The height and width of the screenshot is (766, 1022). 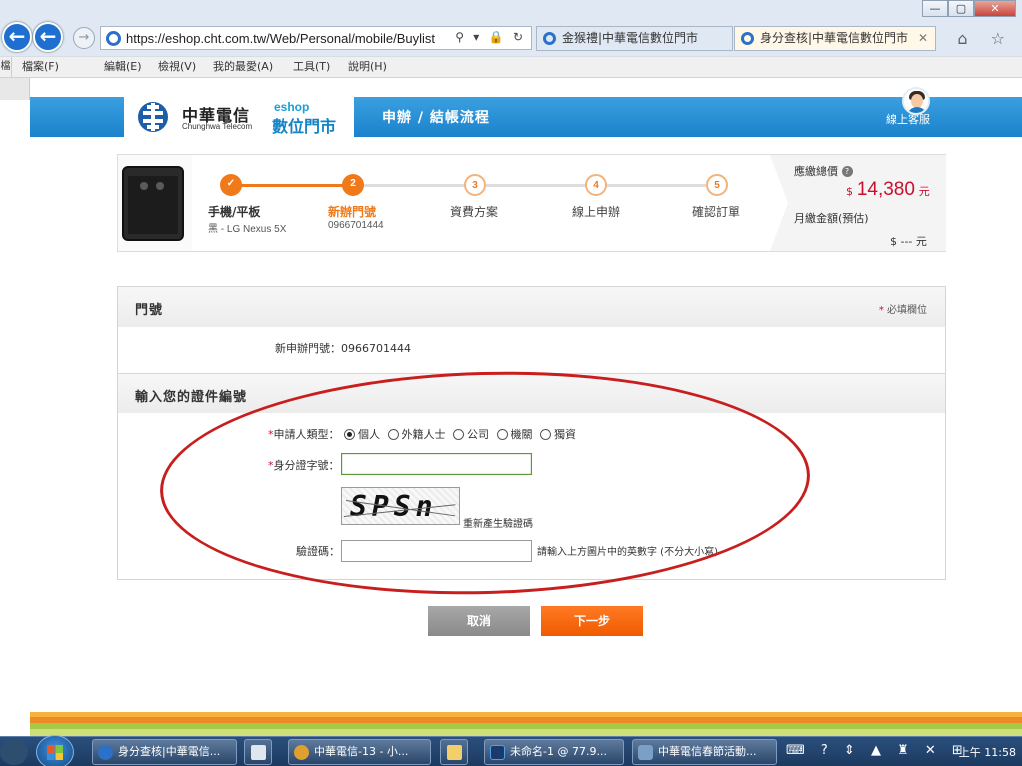 What do you see at coordinates (436, 551) in the screenshot?
I see `captcha-input` at bounding box center [436, 551].